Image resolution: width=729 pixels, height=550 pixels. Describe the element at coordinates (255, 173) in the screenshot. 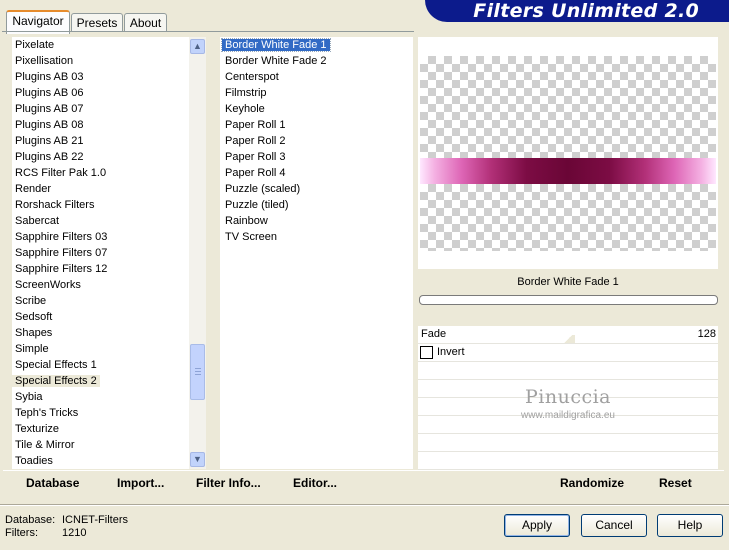

I see `list-item: Paper Roll 4` at that location.